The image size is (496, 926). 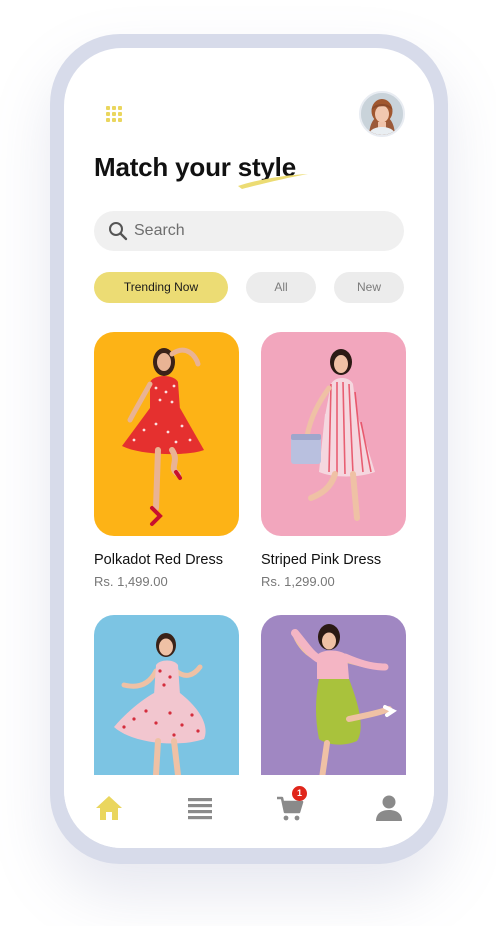 I want to click on filter-new: New, so click(x=369, y=287).